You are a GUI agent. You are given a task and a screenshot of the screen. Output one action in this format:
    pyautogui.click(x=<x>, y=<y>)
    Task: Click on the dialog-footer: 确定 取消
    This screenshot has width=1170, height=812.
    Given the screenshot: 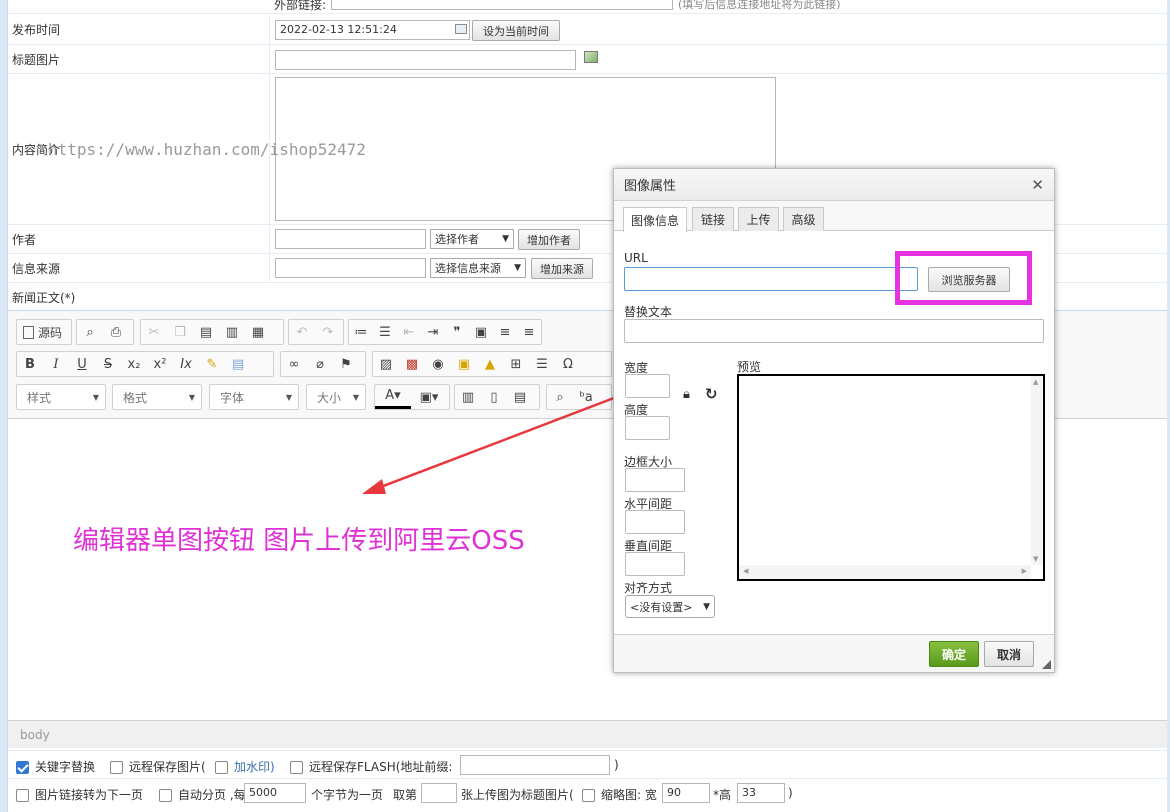 What is the action you would take?
    pyautogui.click(x=834, y=653)
    